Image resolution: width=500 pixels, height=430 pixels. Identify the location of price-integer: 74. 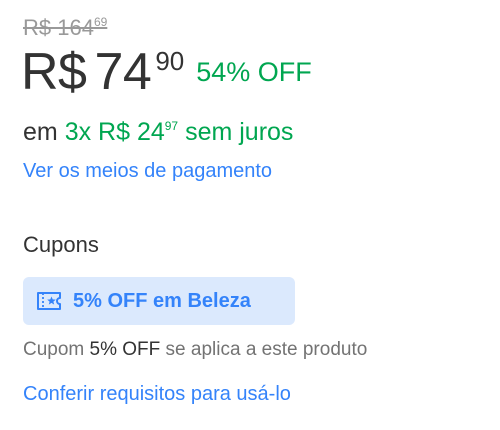
(123, 72).